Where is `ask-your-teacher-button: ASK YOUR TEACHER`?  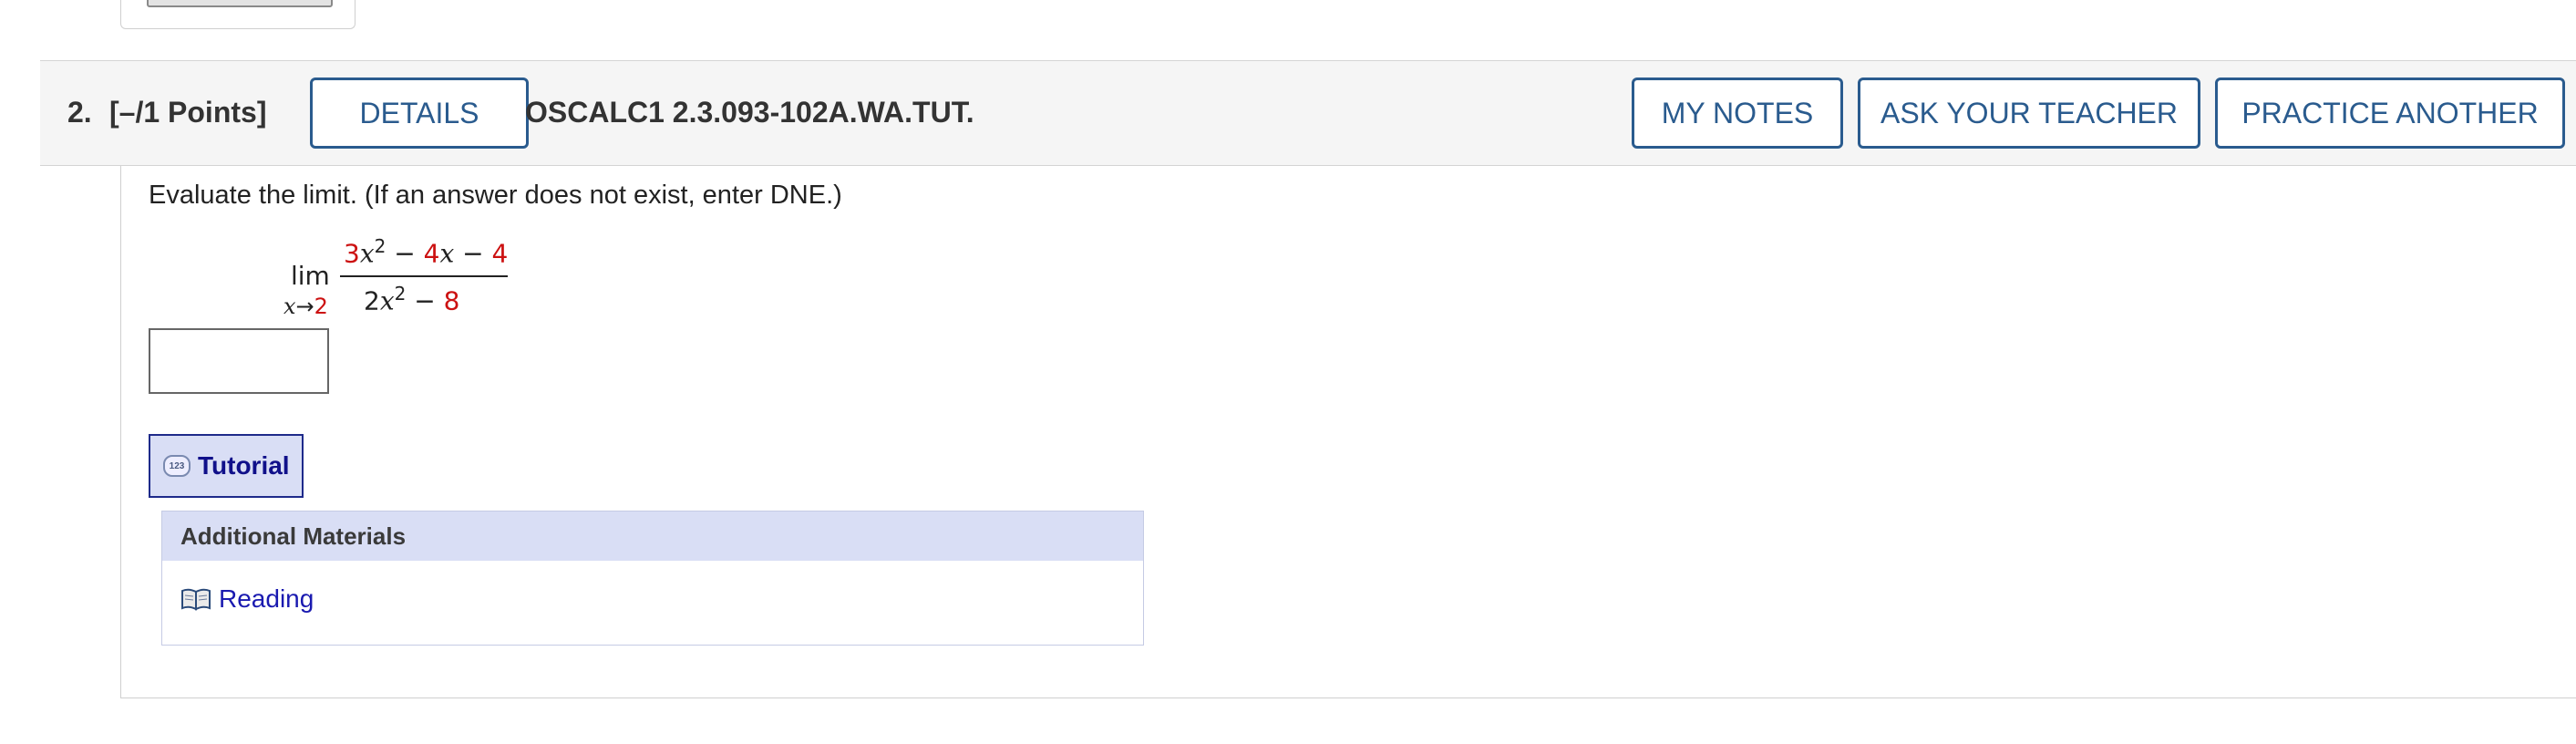 ask-your-teacher-button: ASK YOUR TEACHER is located at coordinates (2029, 113).